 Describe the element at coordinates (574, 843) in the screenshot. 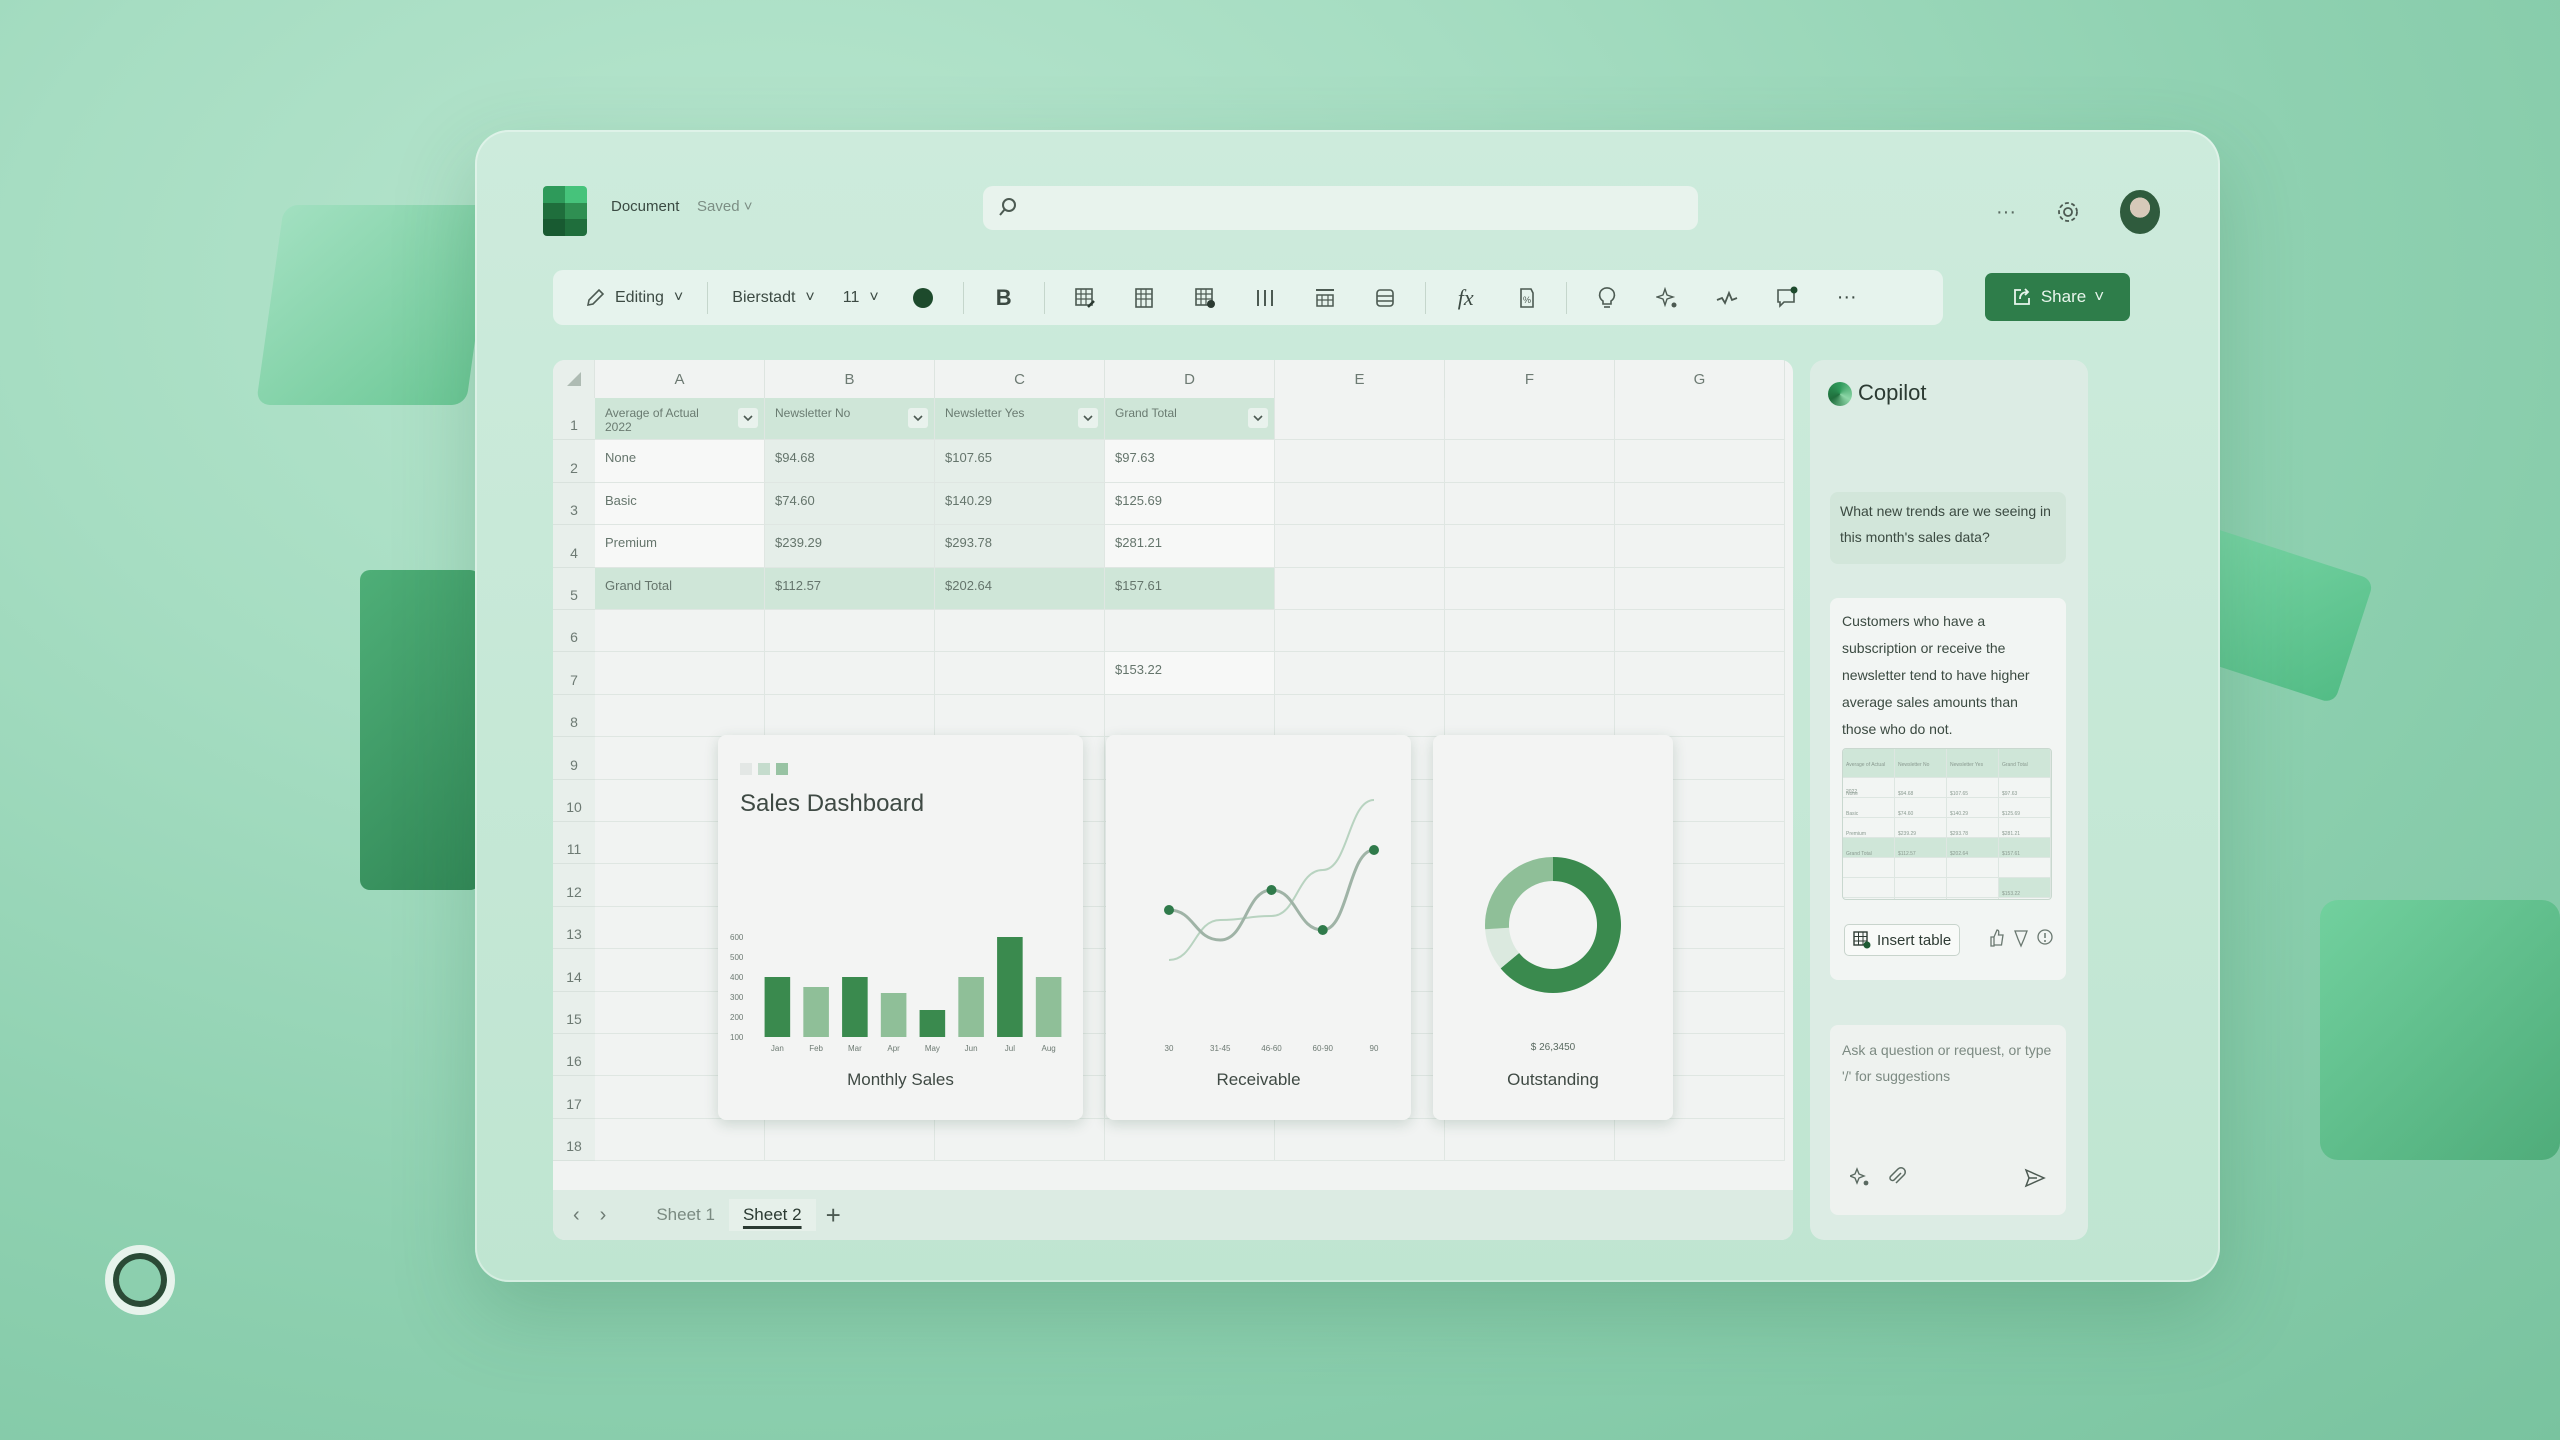

I see `row-header: 11` at that location.